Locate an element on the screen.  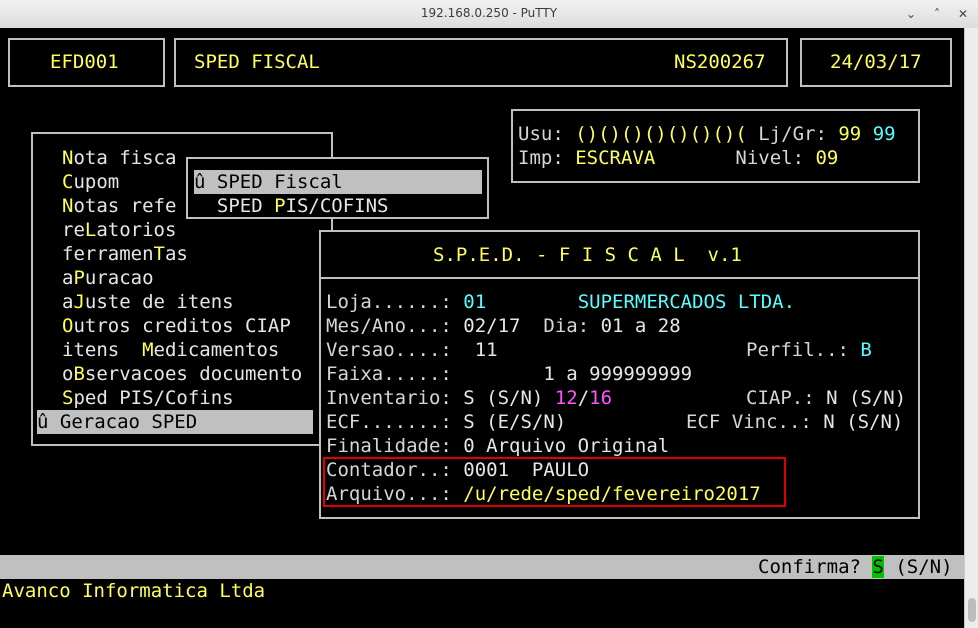
menu-item: aPuracao is located at coordinates (108, 278).